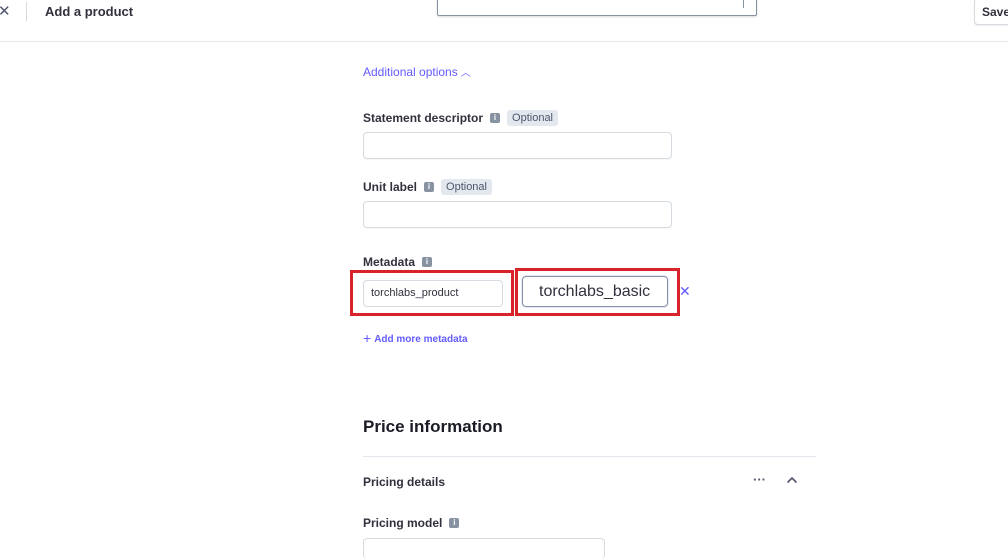 This screenshot has width=1008, height=559. Describe the element at coordinates (423, 118) in the screenshot. I see `statement-descriptor-label: Statement descriptor` at that location.